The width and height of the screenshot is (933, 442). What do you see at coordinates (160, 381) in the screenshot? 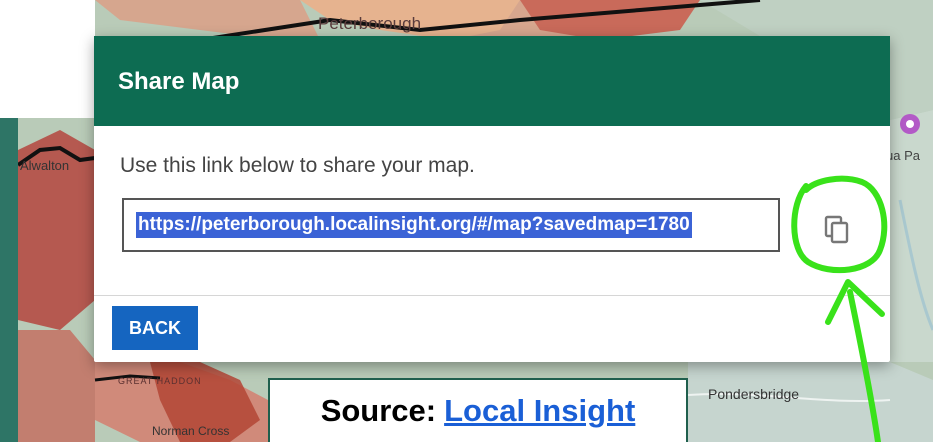
I see `map-label-great-haddon: GREAT HADDON` at bounding box center [160, 381].